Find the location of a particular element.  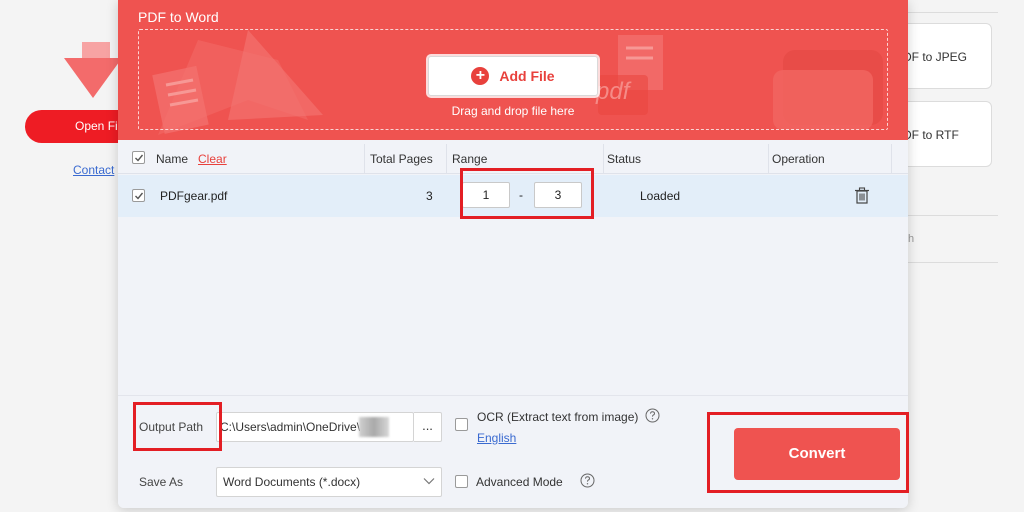

partial-text: h is located at coordinates (911, 239).